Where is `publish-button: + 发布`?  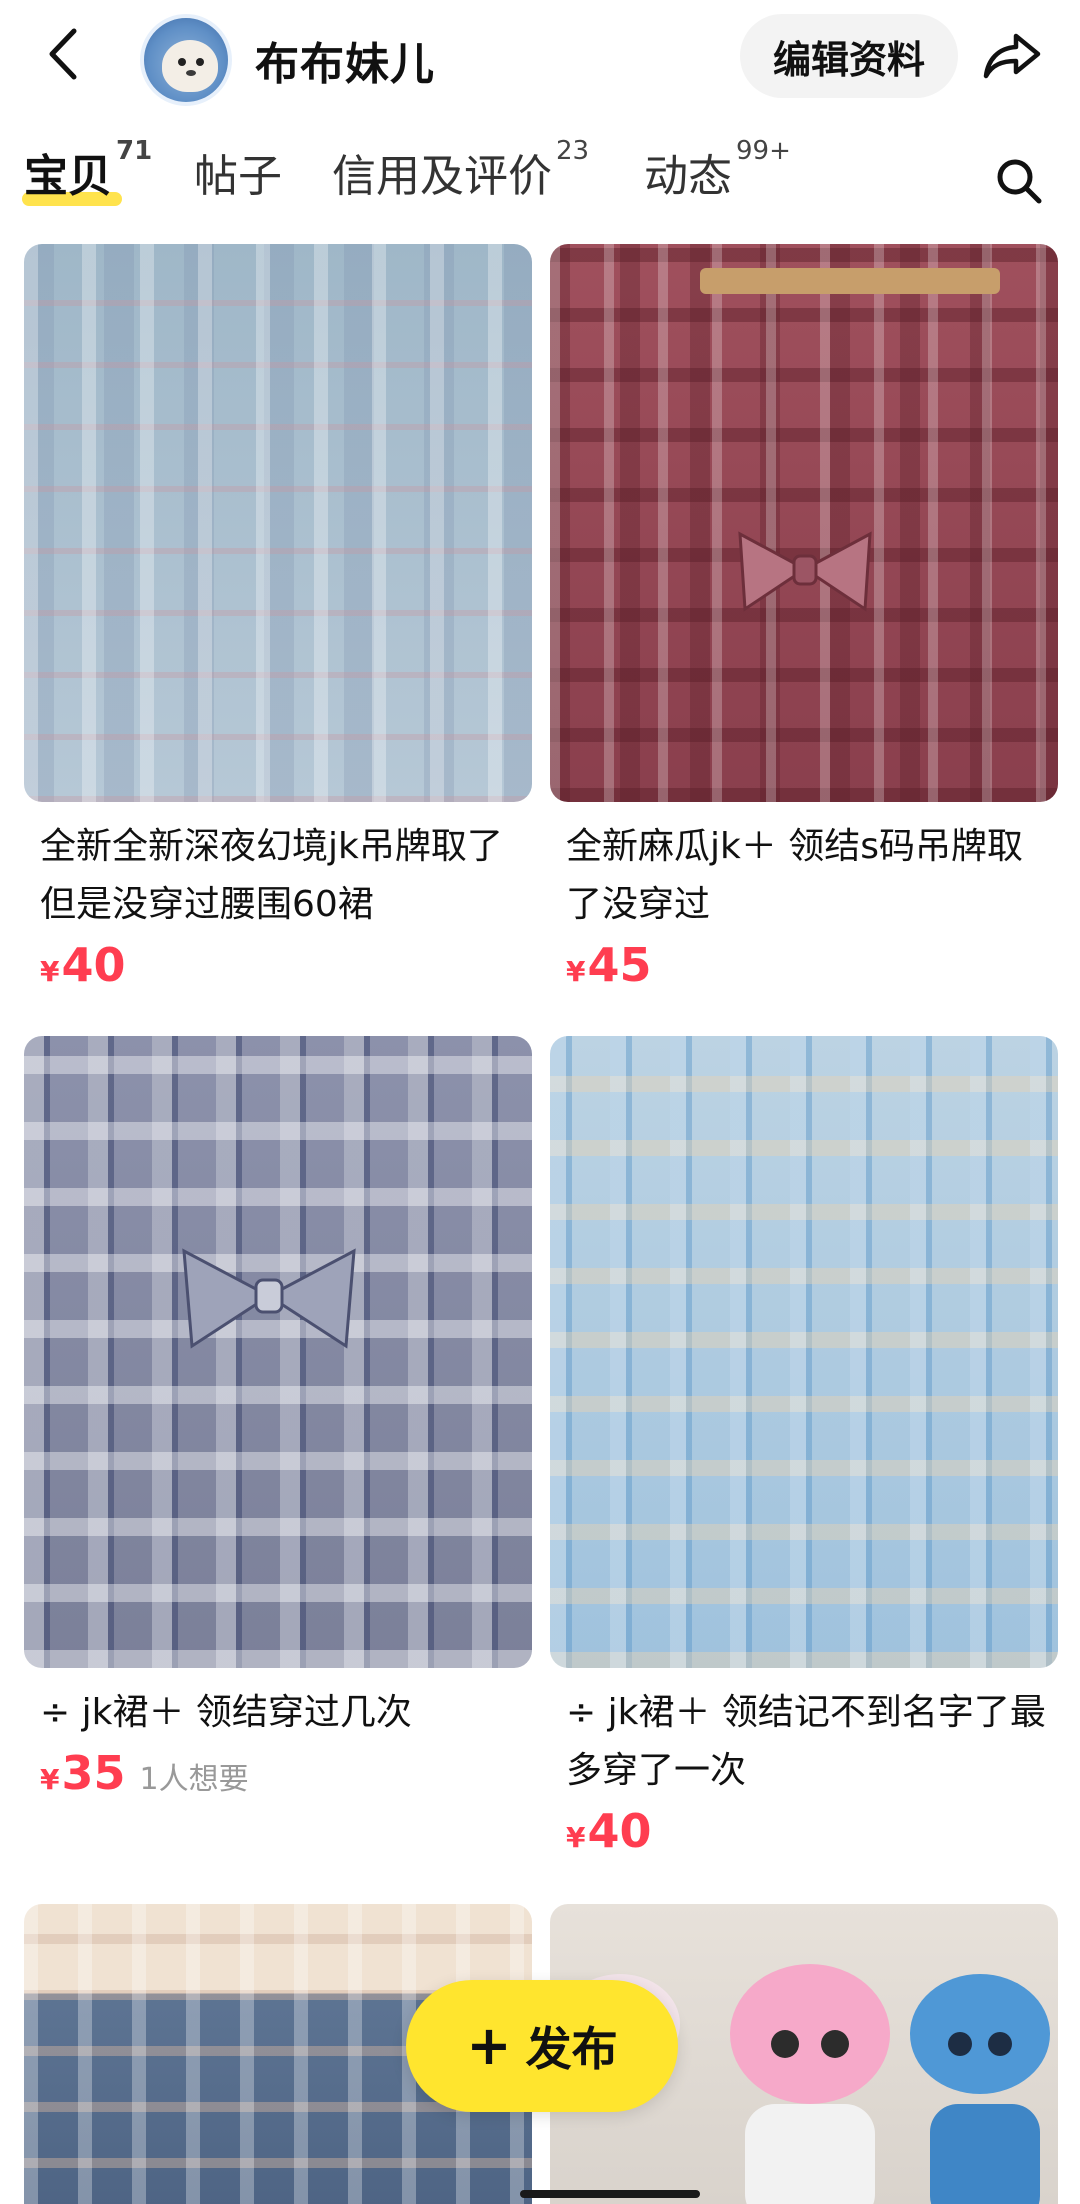
publish-button: + 发布 is located at coordinates (542, 2046).